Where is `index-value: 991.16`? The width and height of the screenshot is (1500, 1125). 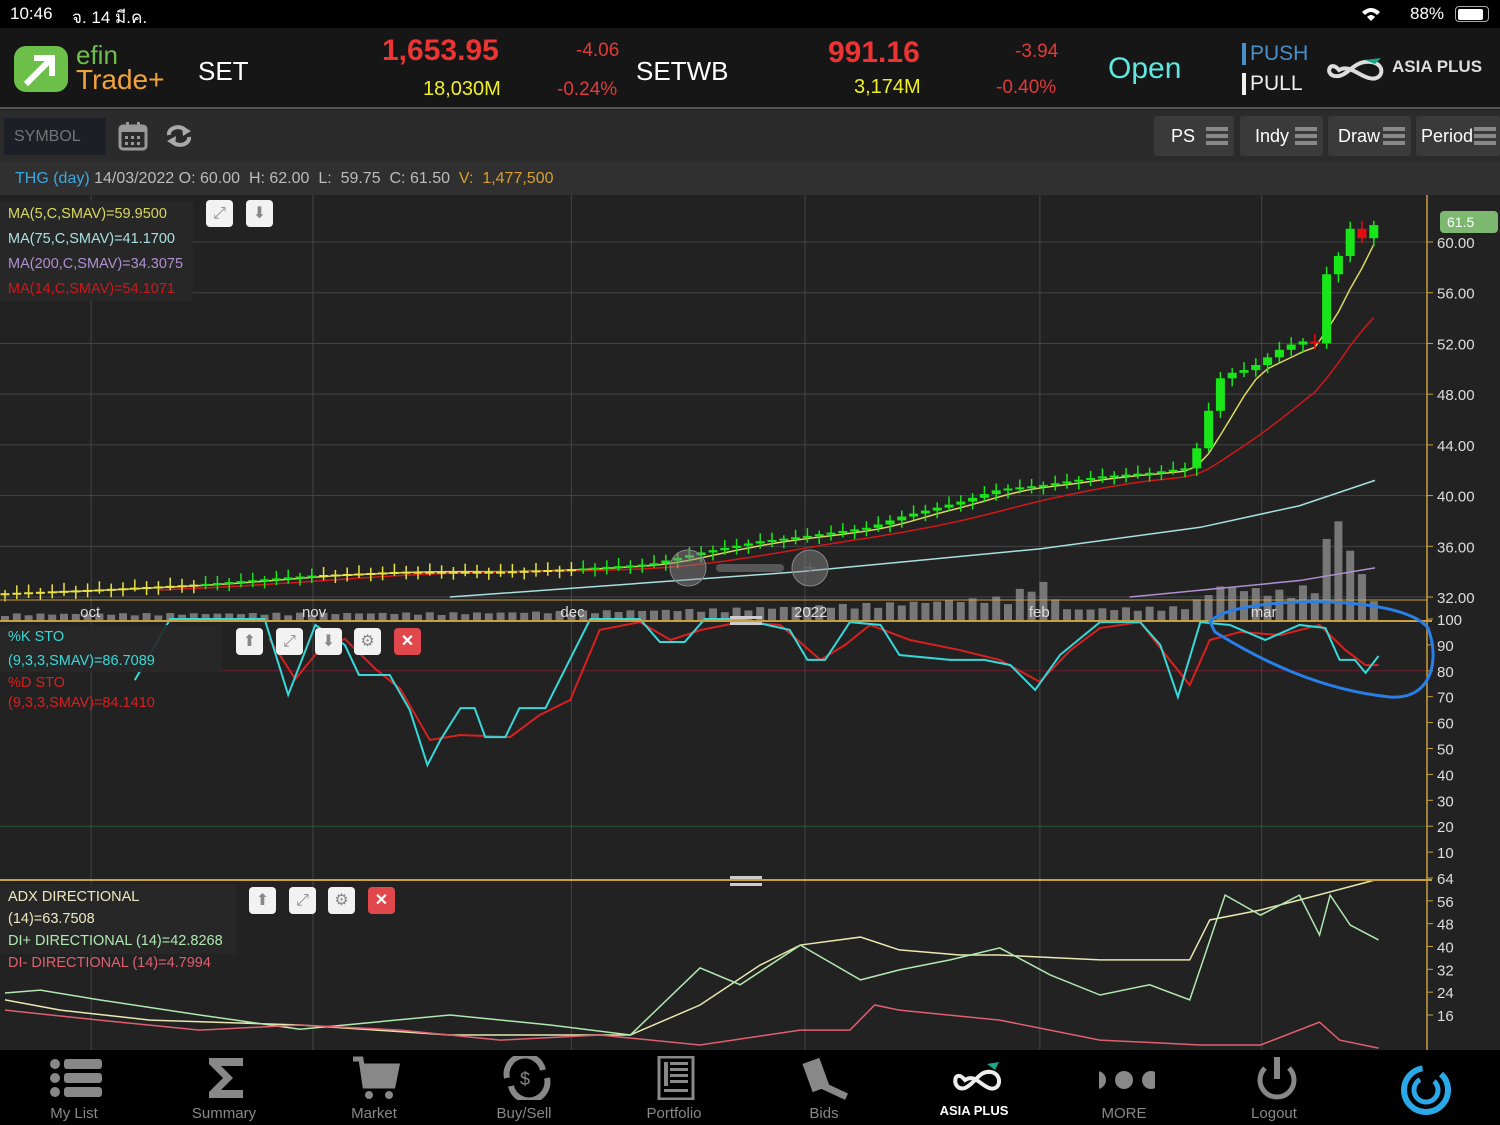 index-value: 991.16 is located at coordinates (874, 52).